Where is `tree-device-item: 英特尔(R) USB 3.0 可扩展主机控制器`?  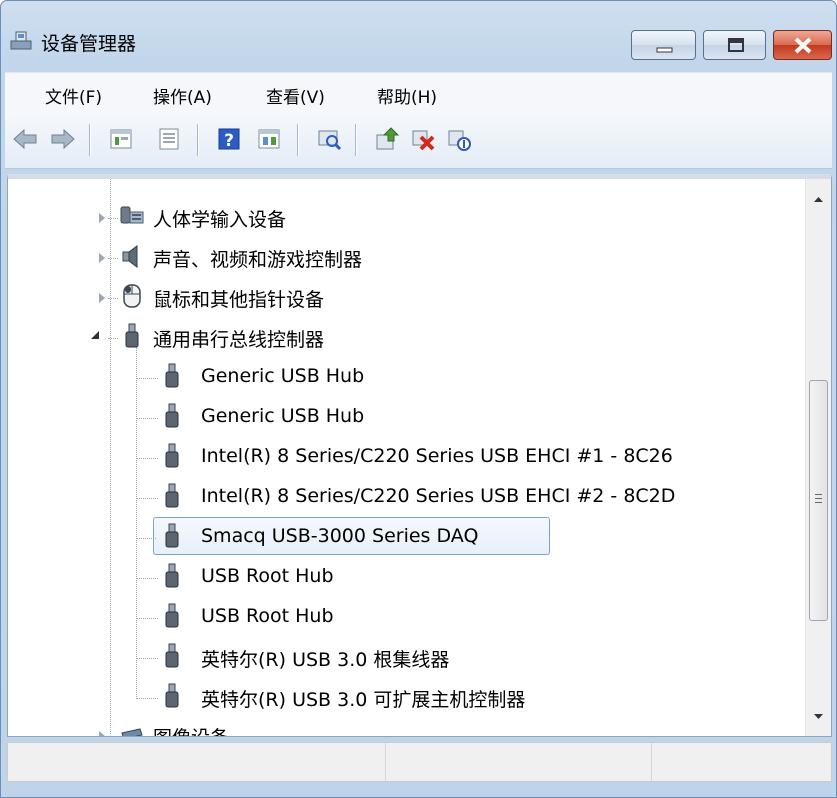
tree-device-item: 英特尔(R) USB 3.0 可扩展主机控制器 is located at coordinates (403, 696).